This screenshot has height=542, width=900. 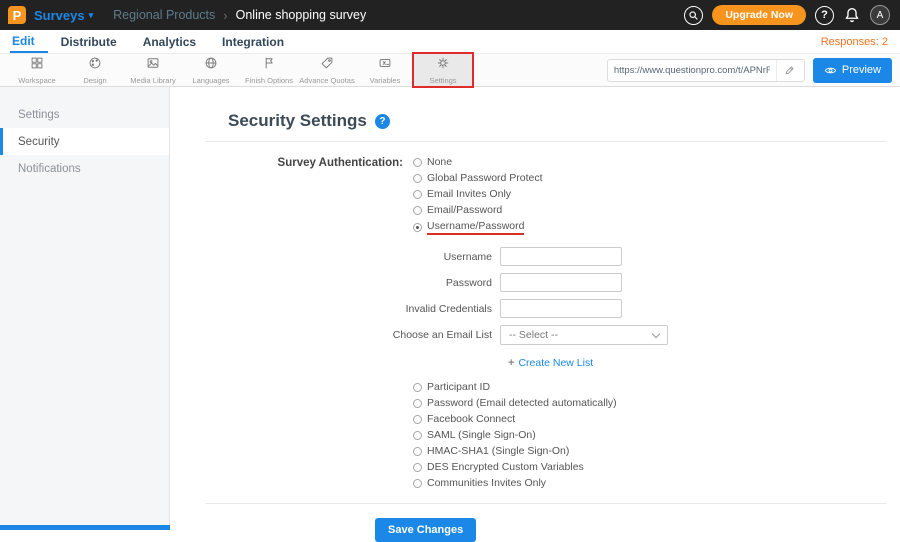 What do you see at coordinates (824, 15) in the screenshot?
I see `help-icon: ?` at bounding box center [824, 15].